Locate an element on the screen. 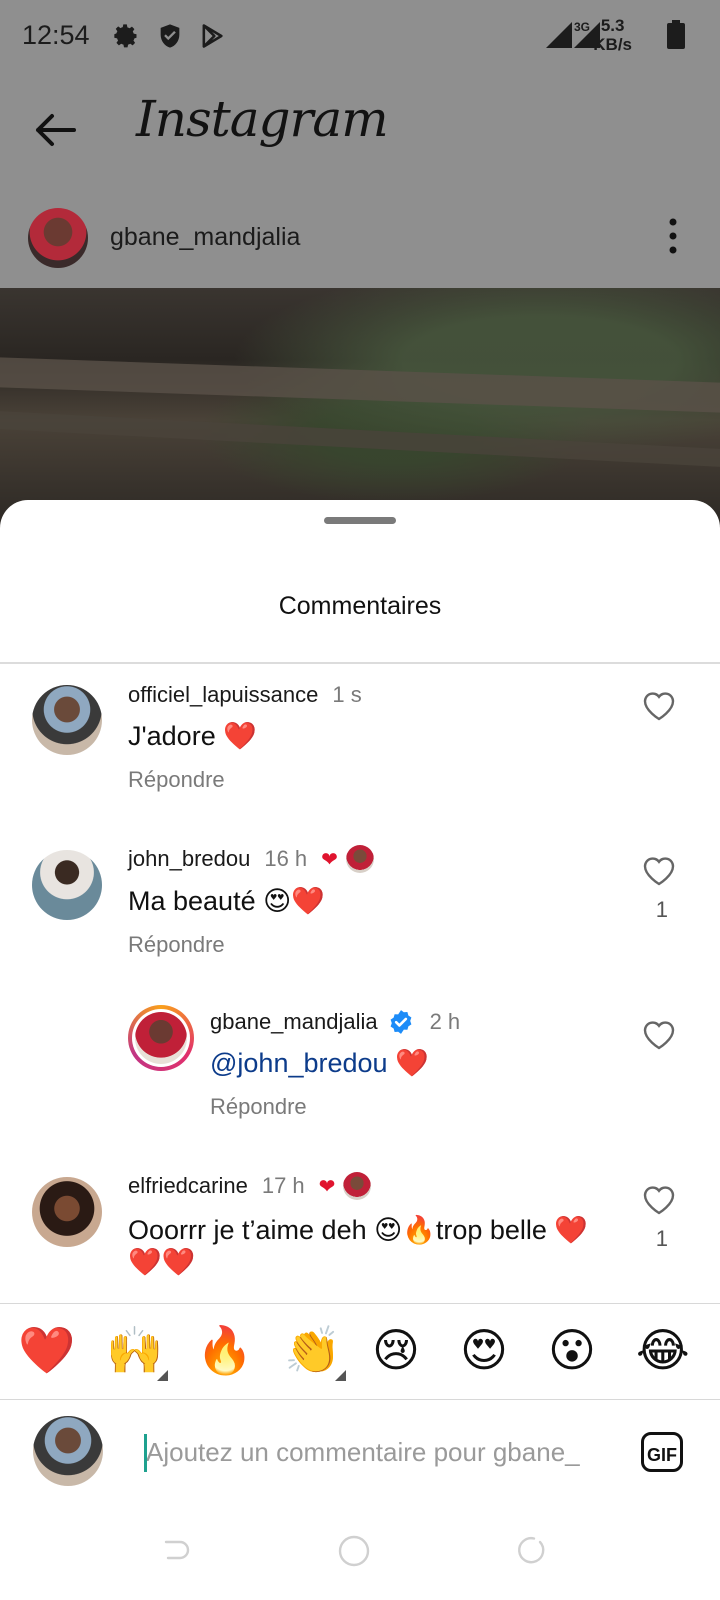  app-bar: Instagram is located at coordinates (360, 130).